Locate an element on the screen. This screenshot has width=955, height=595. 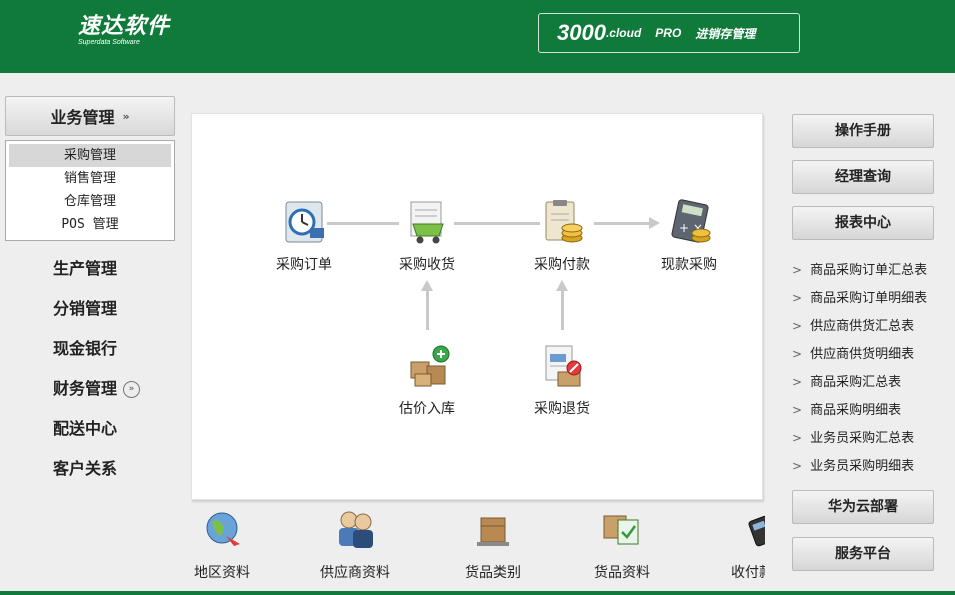
clipboard-coins-icon is located at coordinates (564, 221).